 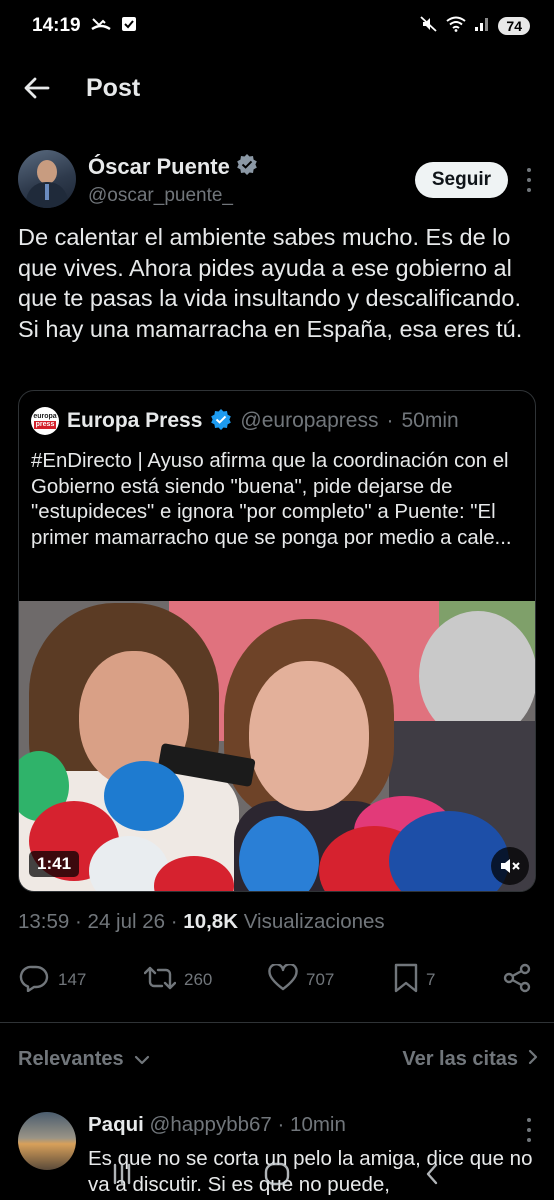 I want to click on home-icon, so click(x=277, y=1174).